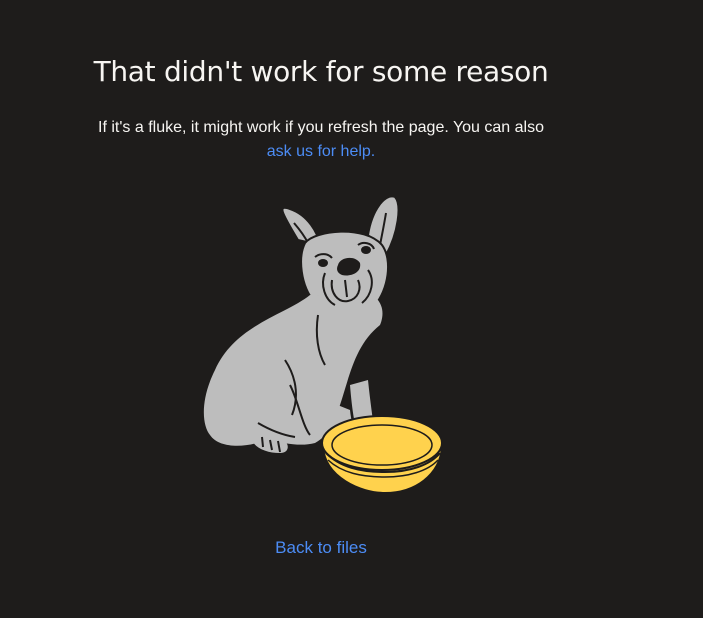 The width and height of the screenshot is (703, 618). Describe the element at coordinates (382, 455) in the screenshot. I see `empty-bowl-icon` at that location.